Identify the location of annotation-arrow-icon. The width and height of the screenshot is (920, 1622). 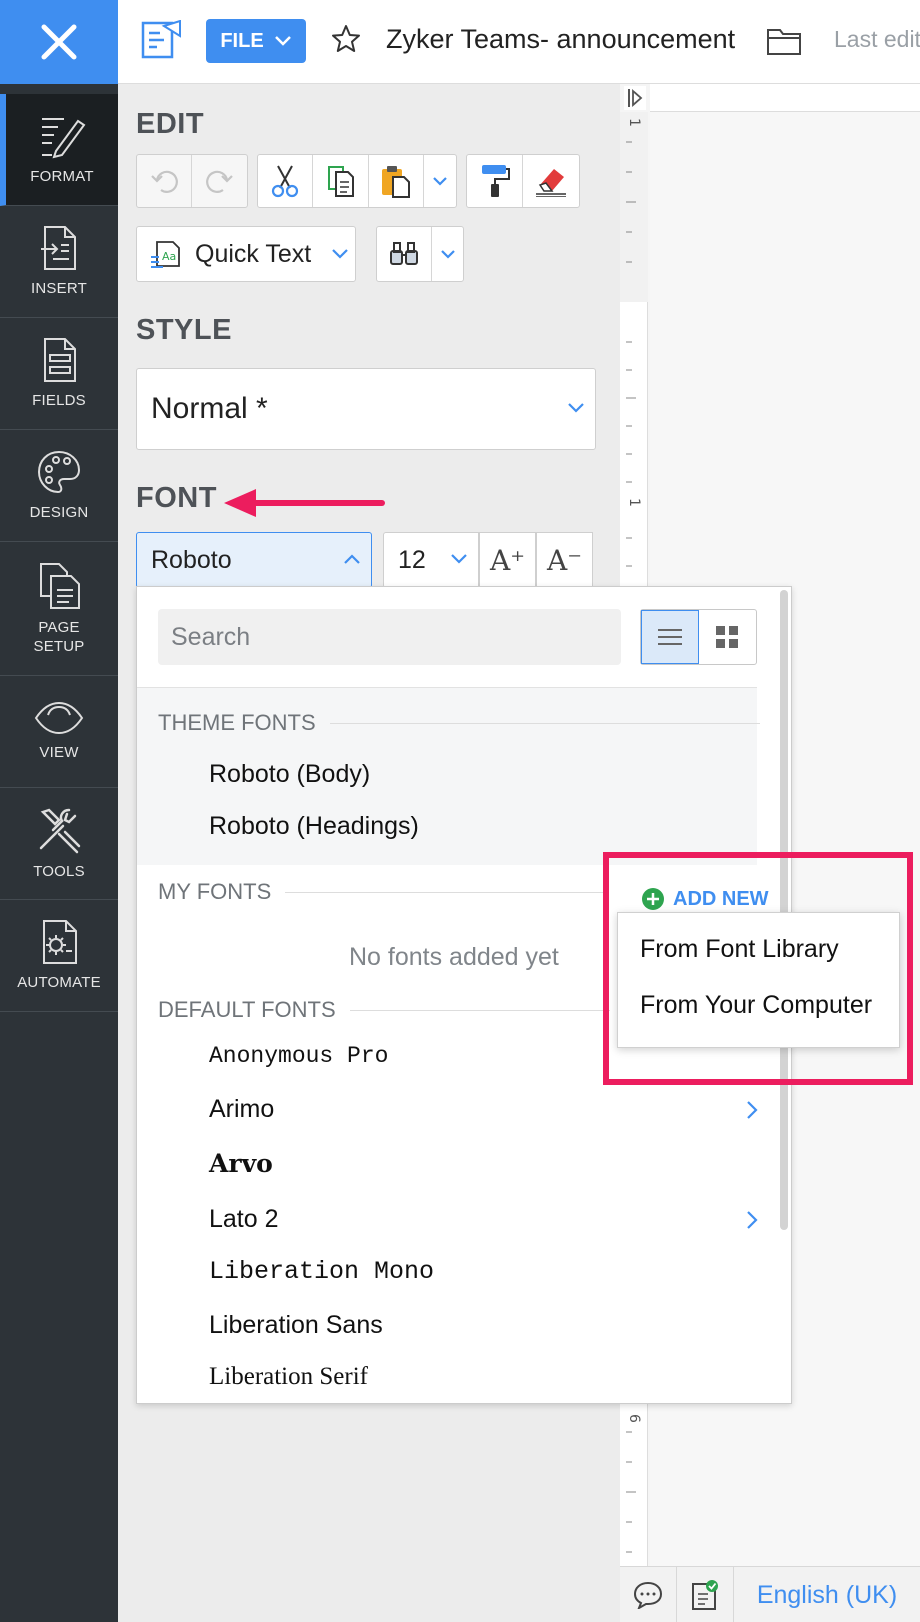
(304, 503).